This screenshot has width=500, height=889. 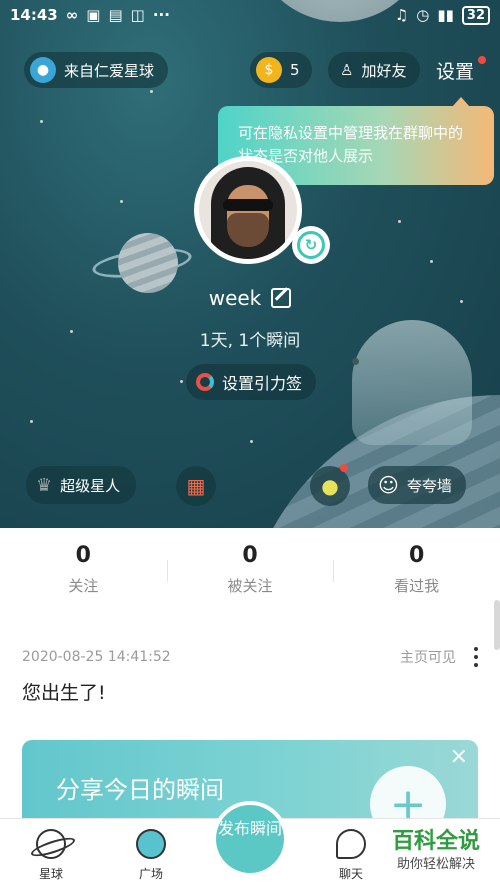 I want to click on coins-button: $ 5, so click(x=281, y=70).